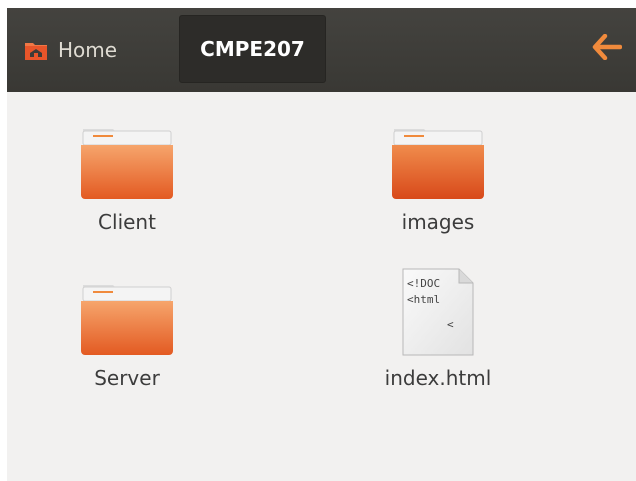  I want to click on breadcrumb-current-folder: CMPE207, so click(252, 49).